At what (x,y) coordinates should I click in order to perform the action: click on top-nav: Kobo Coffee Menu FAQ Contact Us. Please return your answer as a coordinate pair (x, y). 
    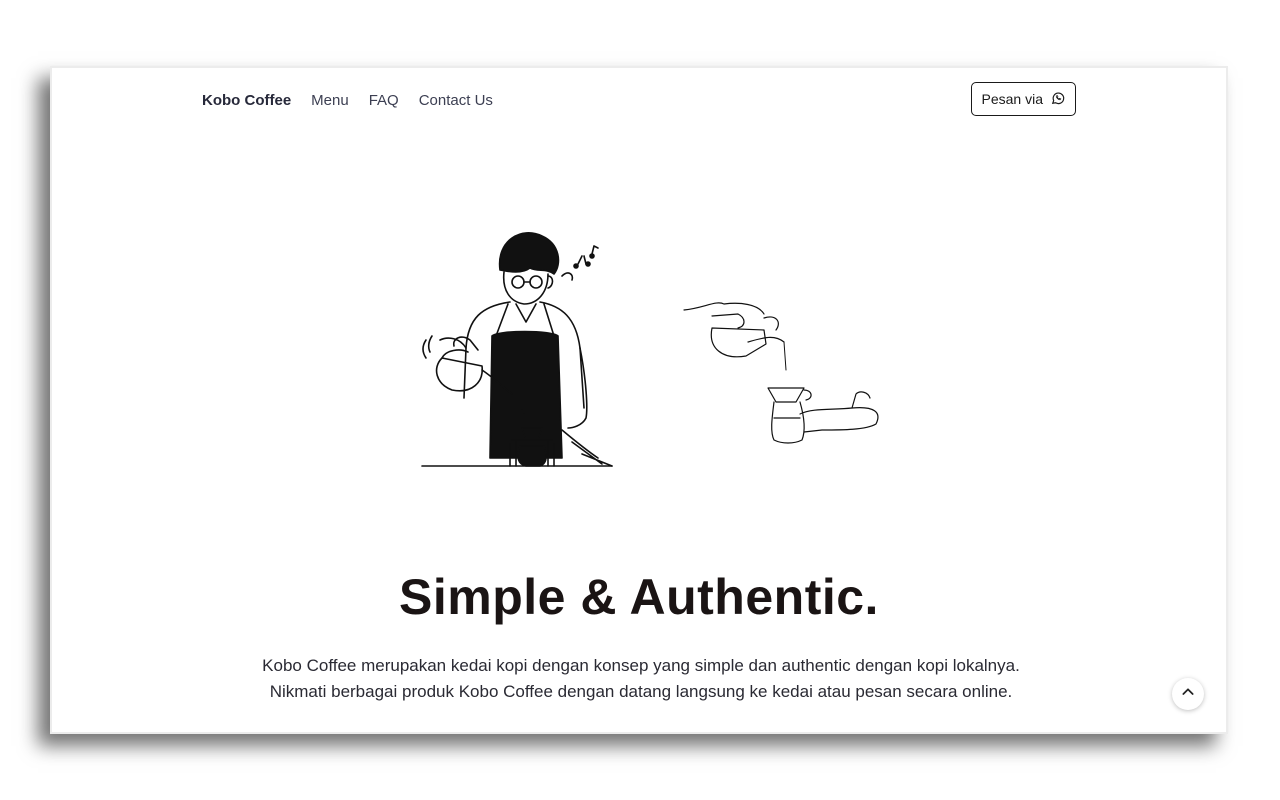
    Looking at the image, I should click on (347, 100).